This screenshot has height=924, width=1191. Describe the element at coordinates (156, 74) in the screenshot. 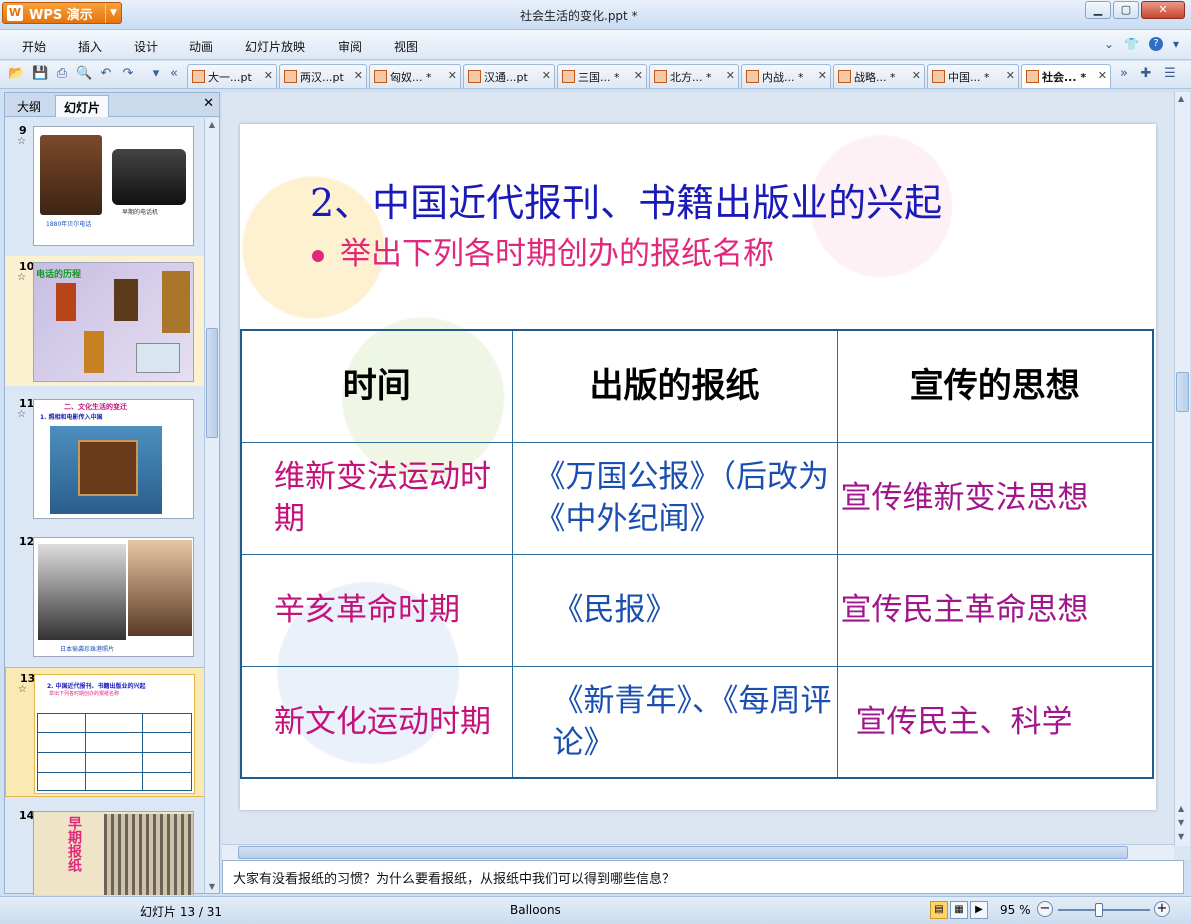

I see `toolbar-dropdown-icon: ▾` at that location.